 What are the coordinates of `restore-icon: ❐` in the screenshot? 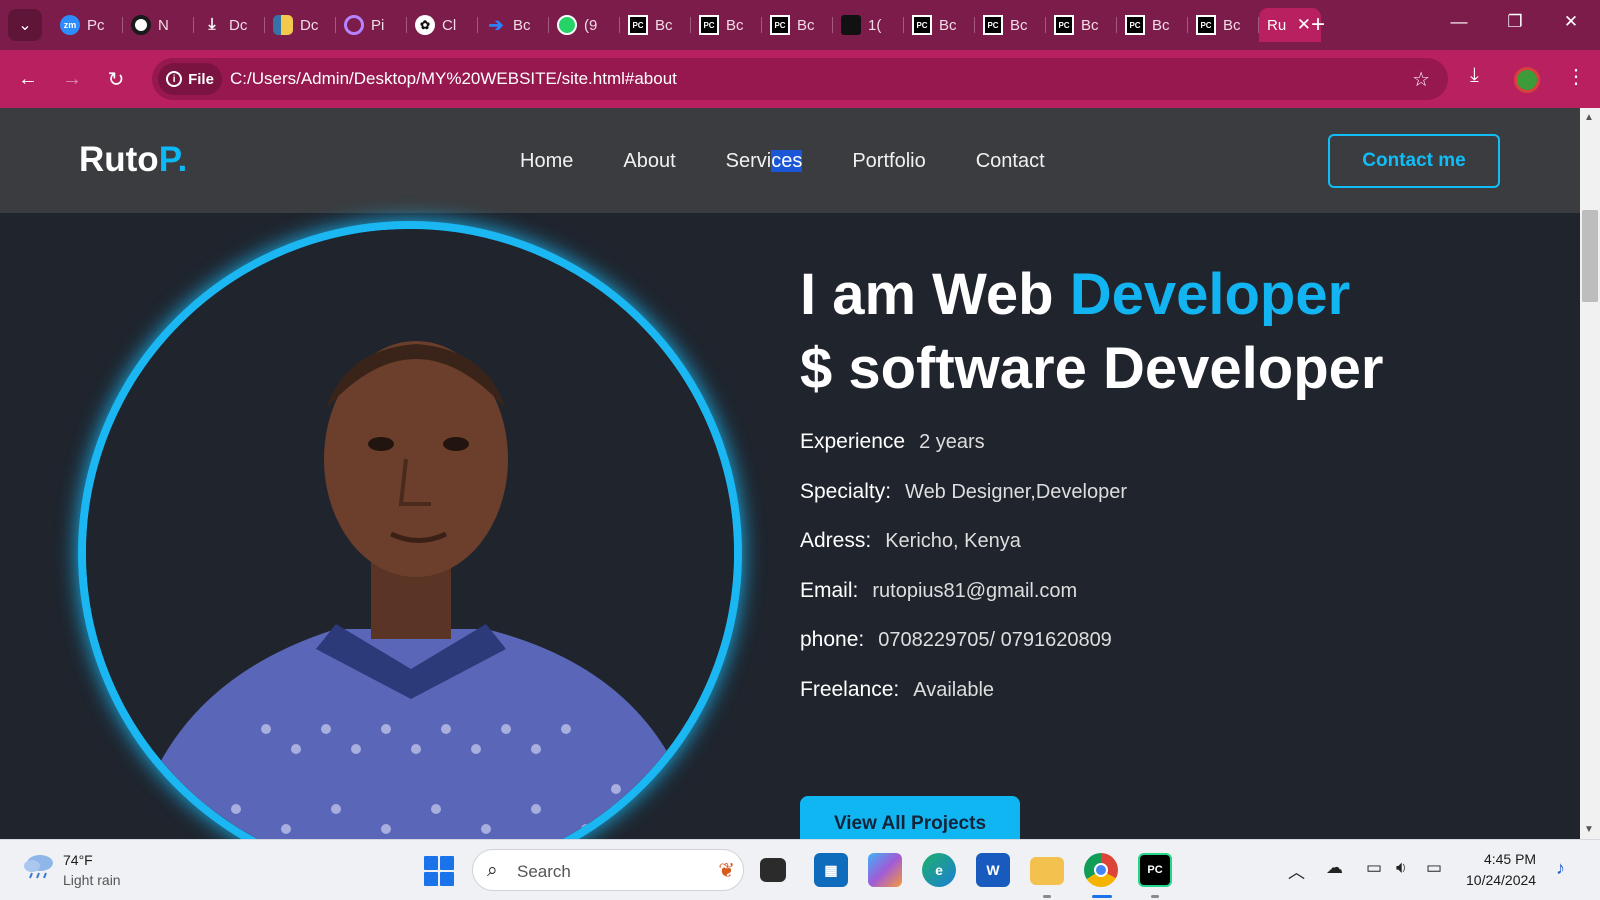 It's located at (1515, 22).